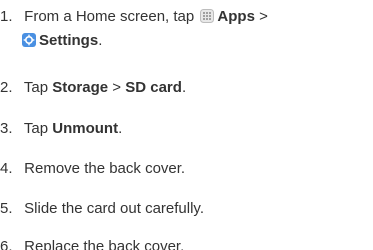 This screenshot has height=250, width=373. I want to click on step-number: 1., so click(6, 16).